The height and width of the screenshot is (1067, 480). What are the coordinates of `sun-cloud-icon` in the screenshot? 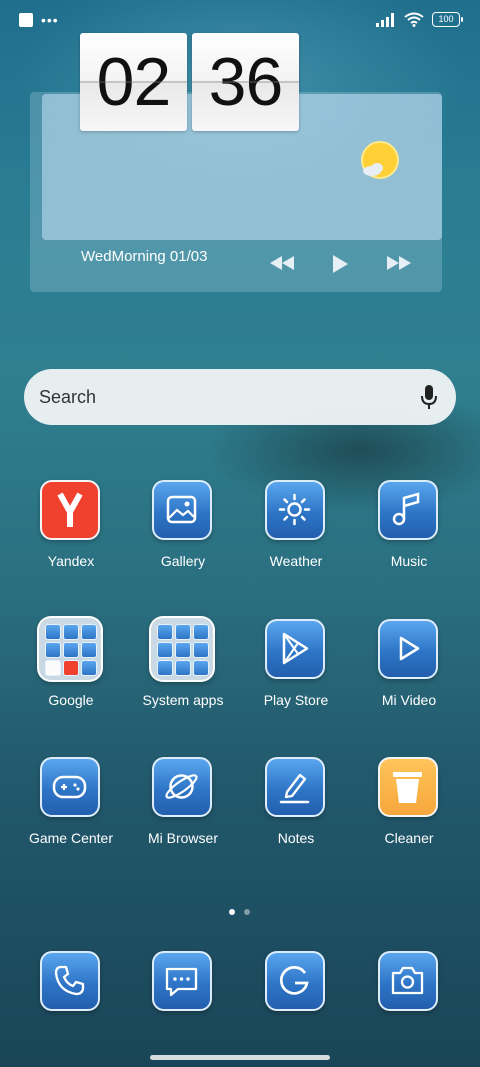 It's located at (379, 160).